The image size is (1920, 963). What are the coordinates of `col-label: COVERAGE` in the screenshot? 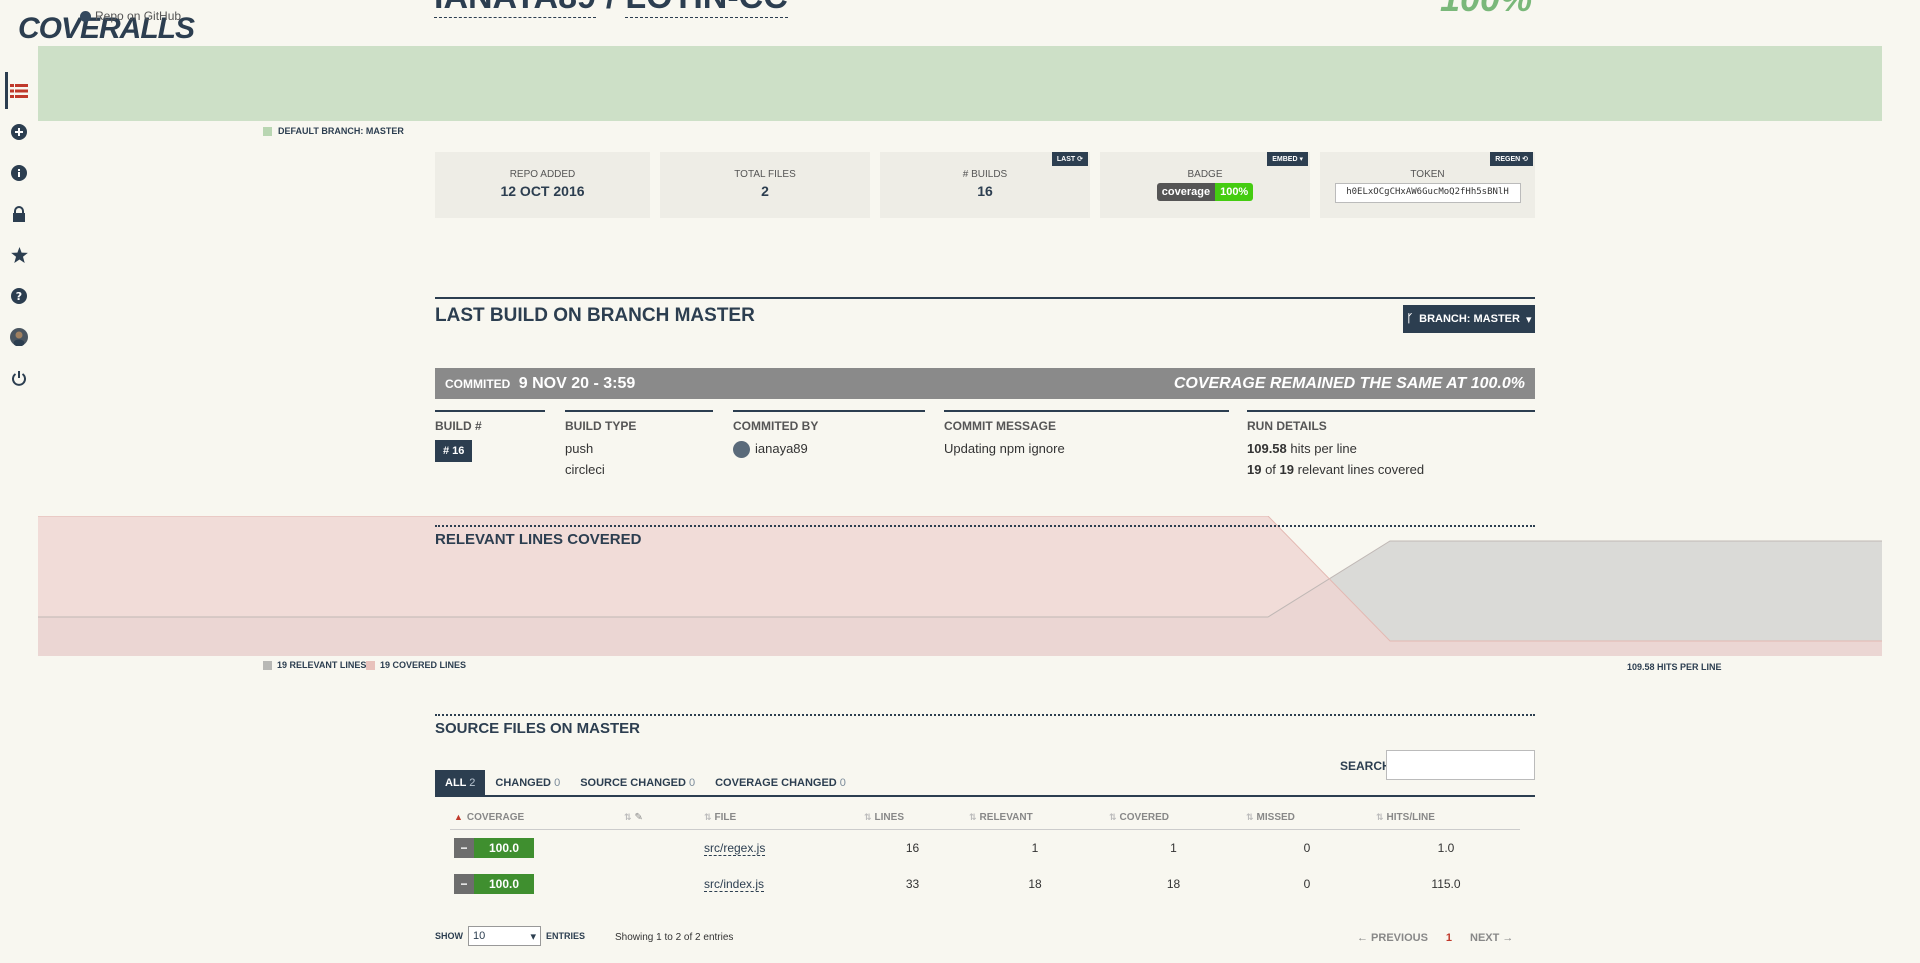 It's located at (495, 817).